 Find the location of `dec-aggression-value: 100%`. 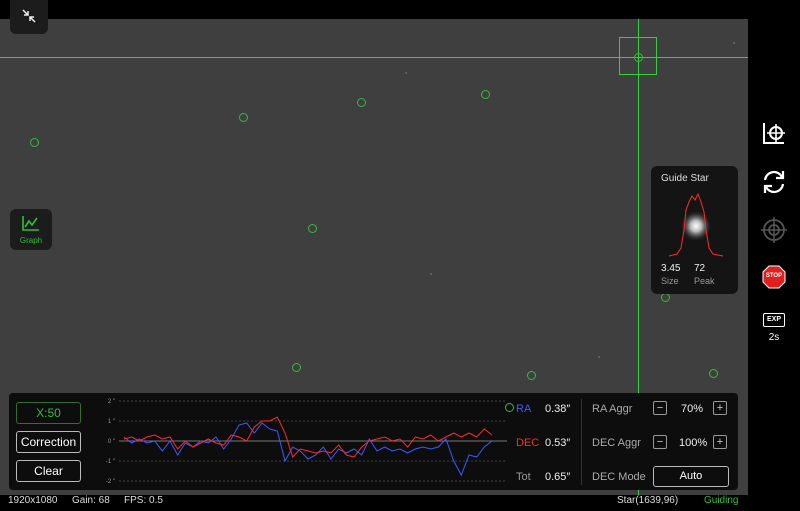

dec-aggression-value: 100% is located at coordinates (693, 443).